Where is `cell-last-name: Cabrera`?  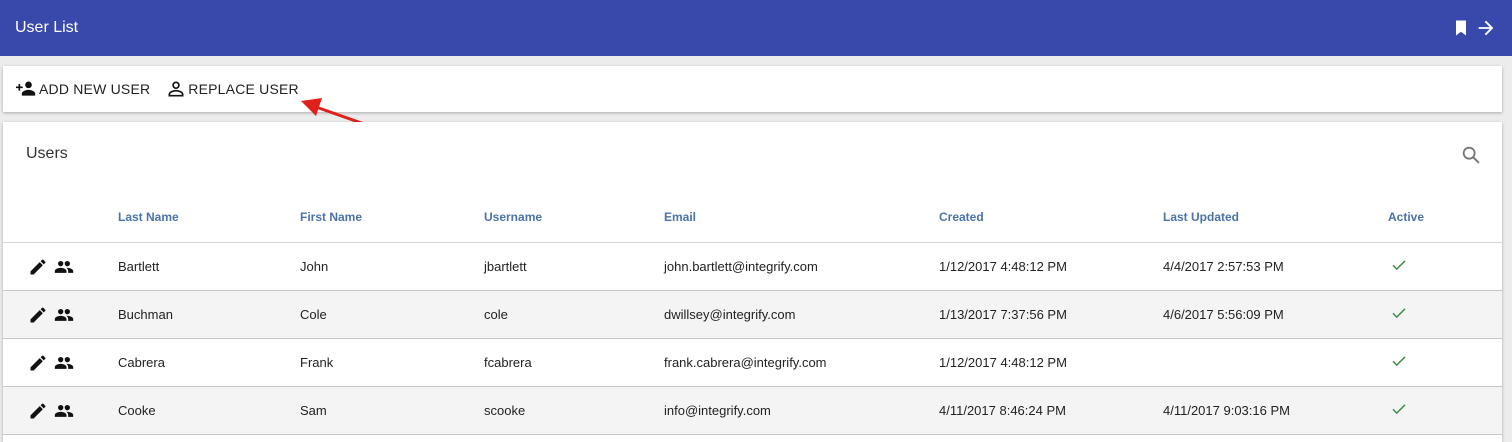 cell-last-name: Cabrera is located at coordinates (209, 362).